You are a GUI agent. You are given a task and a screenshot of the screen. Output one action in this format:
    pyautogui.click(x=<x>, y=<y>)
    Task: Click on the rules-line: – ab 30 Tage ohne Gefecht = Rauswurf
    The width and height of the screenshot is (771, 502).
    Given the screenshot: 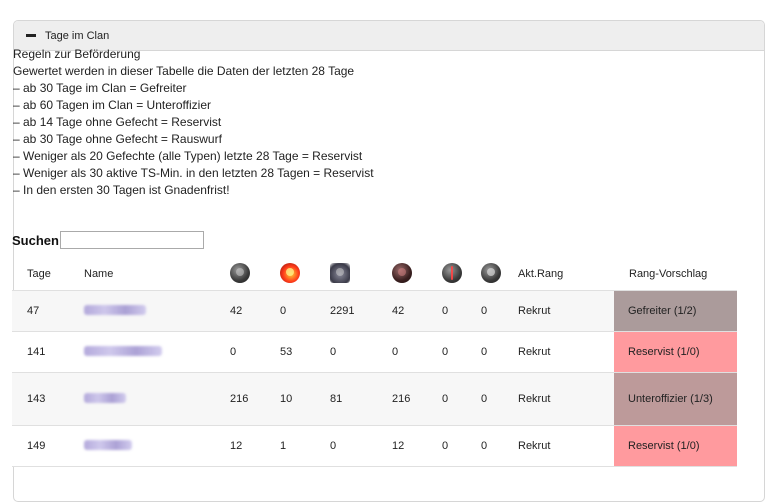 What is the action you would take?
    pyautogui.click(x=117, y=139)
    